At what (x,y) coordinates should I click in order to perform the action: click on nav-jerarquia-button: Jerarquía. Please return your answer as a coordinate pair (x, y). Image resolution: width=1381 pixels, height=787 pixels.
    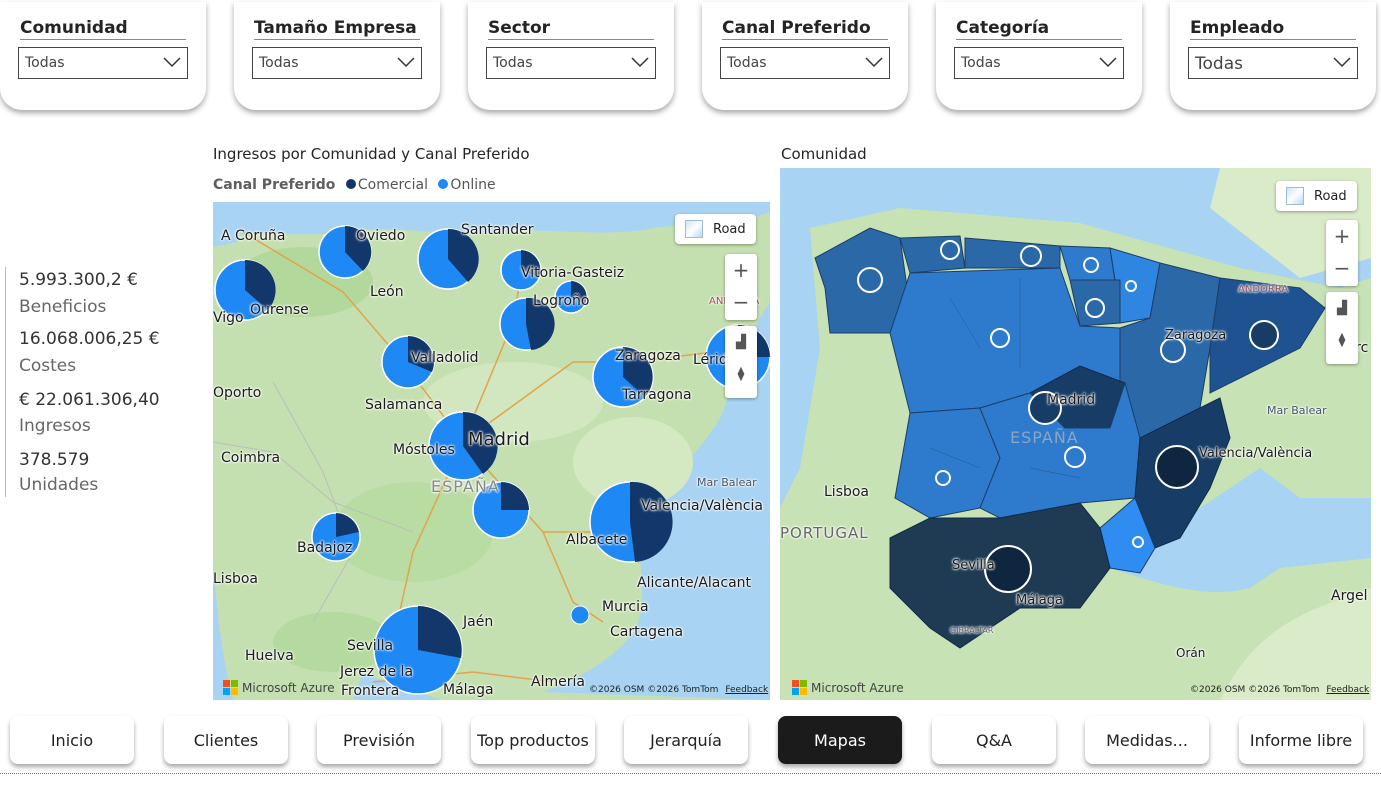
    Looking at the image, I should click on (686, 740).